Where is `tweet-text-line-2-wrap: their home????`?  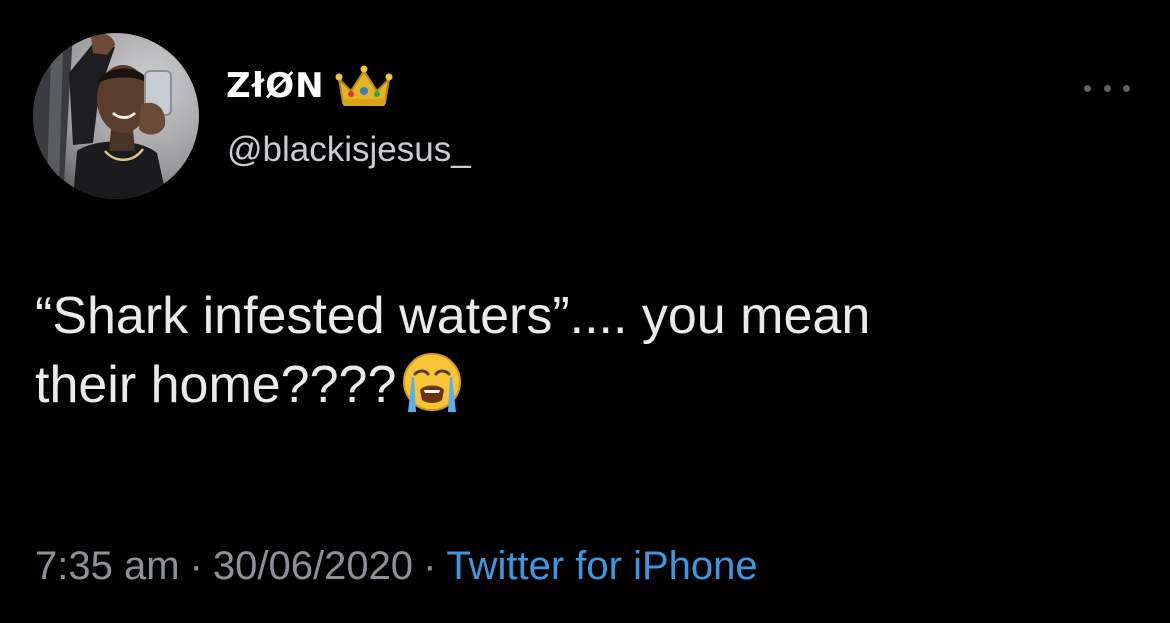
tweet-text-line-2-wrap: their home???? is located at coordinates (585, 384).